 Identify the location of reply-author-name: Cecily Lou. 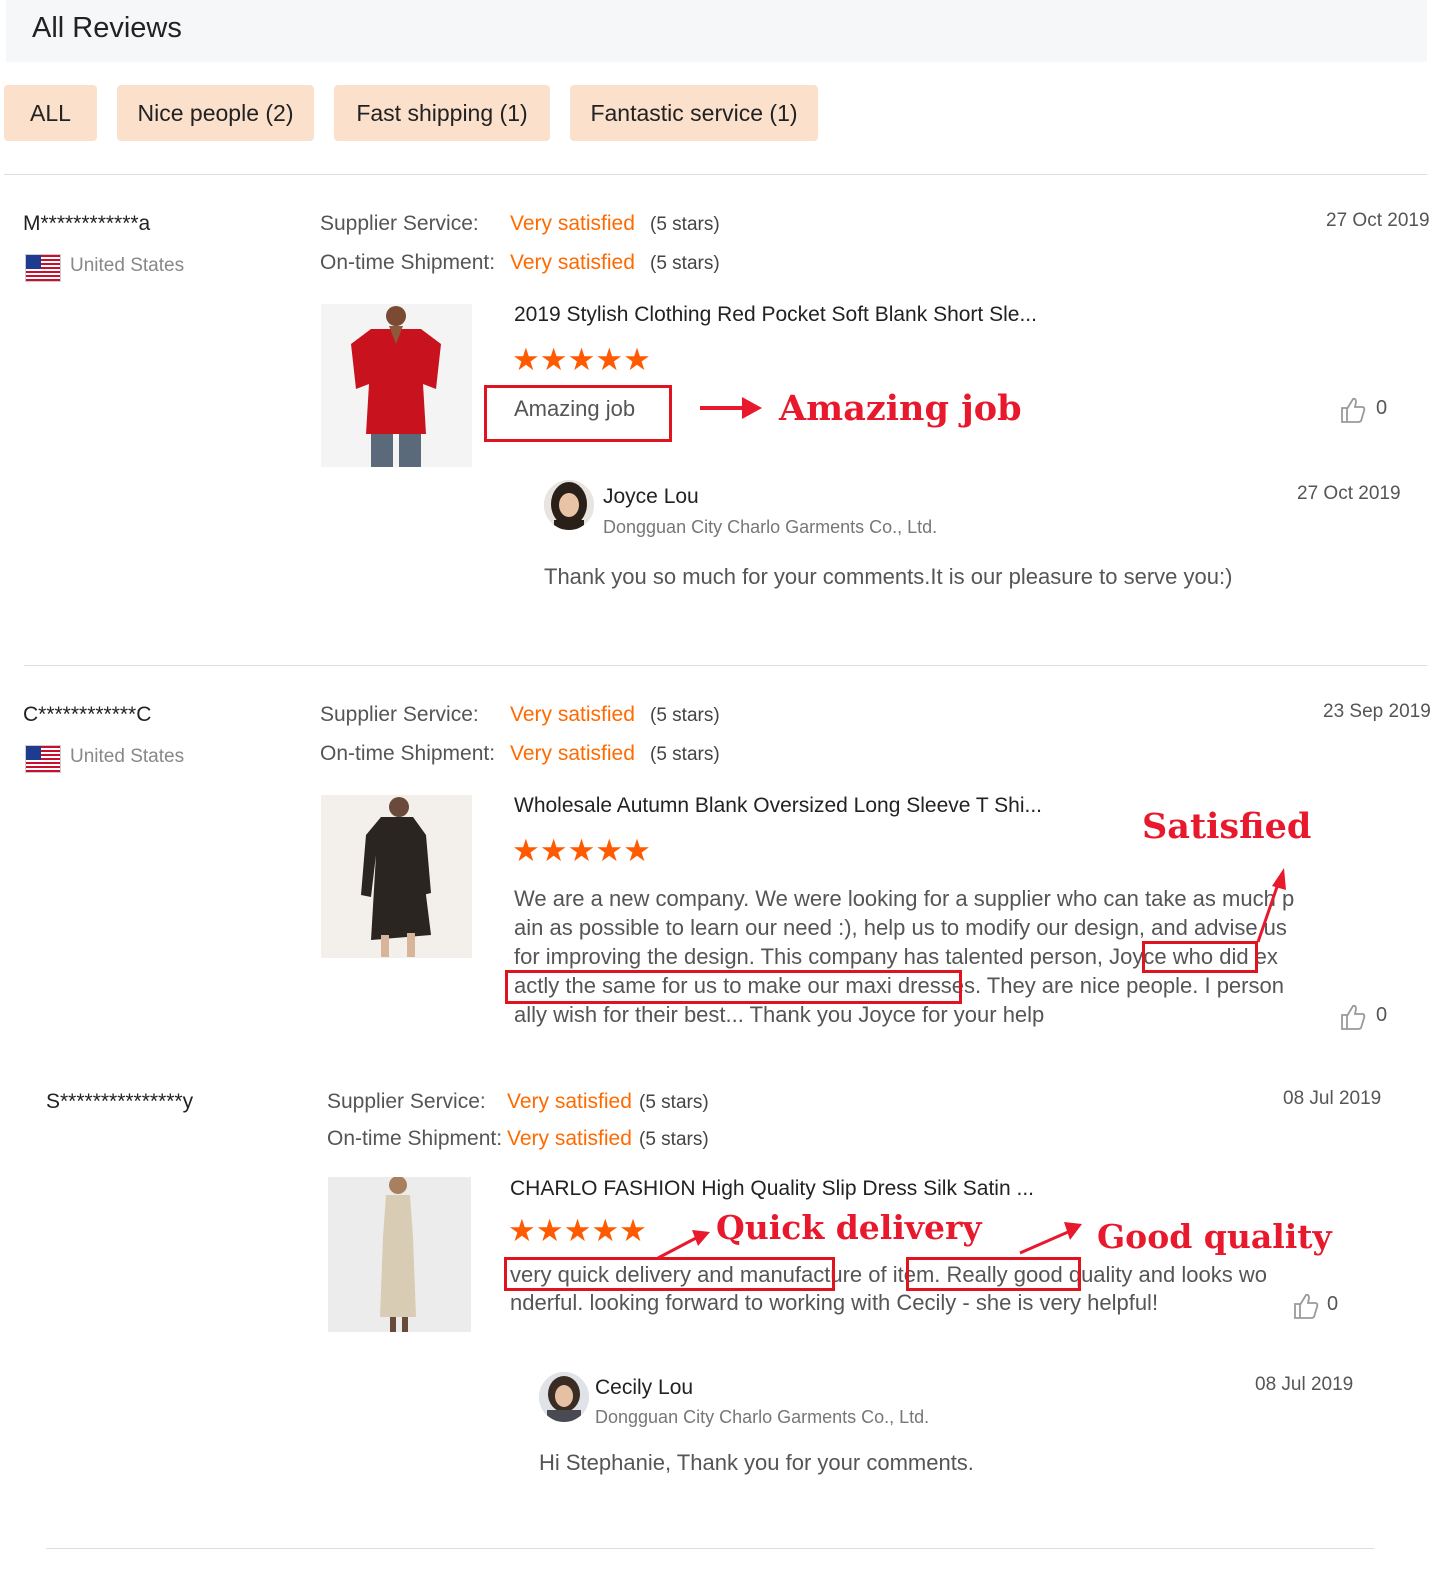
(644, 1387).